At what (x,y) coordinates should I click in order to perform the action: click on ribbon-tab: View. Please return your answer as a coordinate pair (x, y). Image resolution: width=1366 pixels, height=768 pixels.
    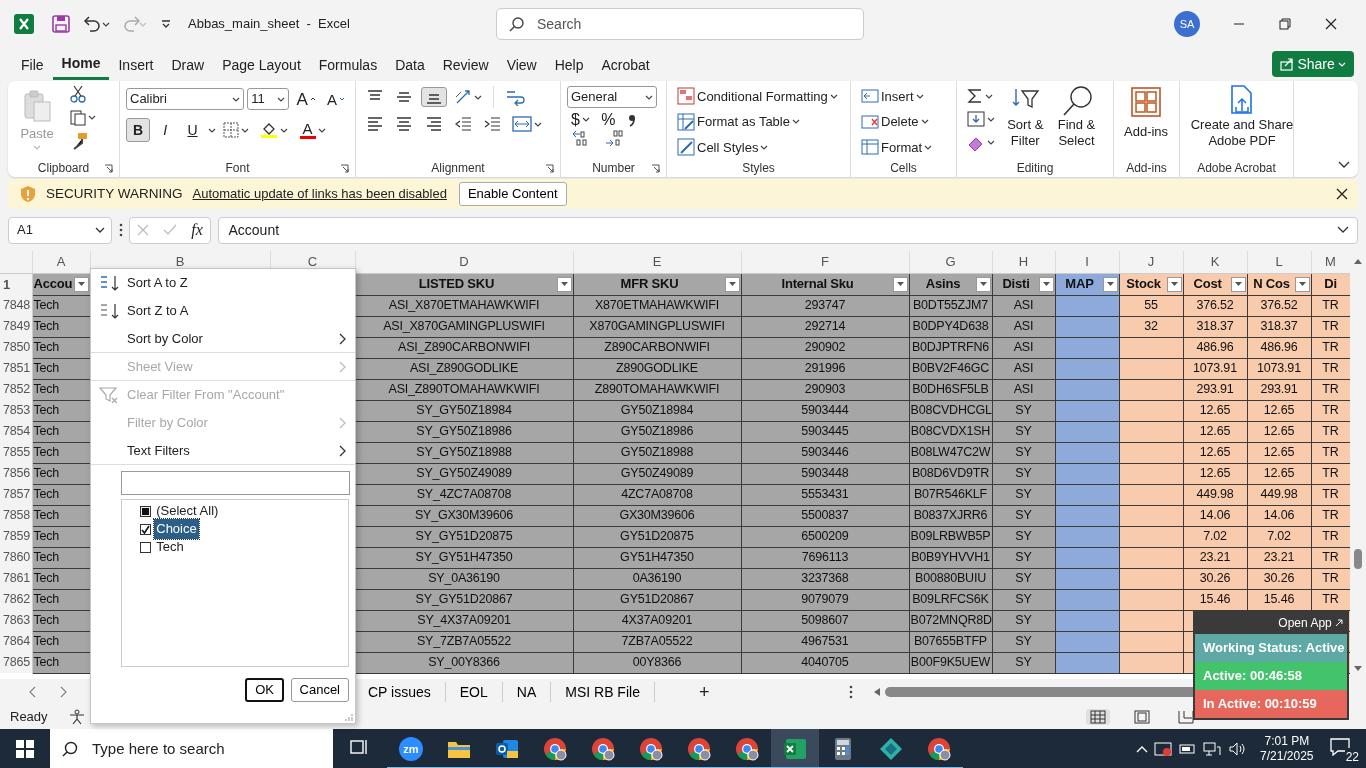
    Looking at the image, I should click on (521, 65).